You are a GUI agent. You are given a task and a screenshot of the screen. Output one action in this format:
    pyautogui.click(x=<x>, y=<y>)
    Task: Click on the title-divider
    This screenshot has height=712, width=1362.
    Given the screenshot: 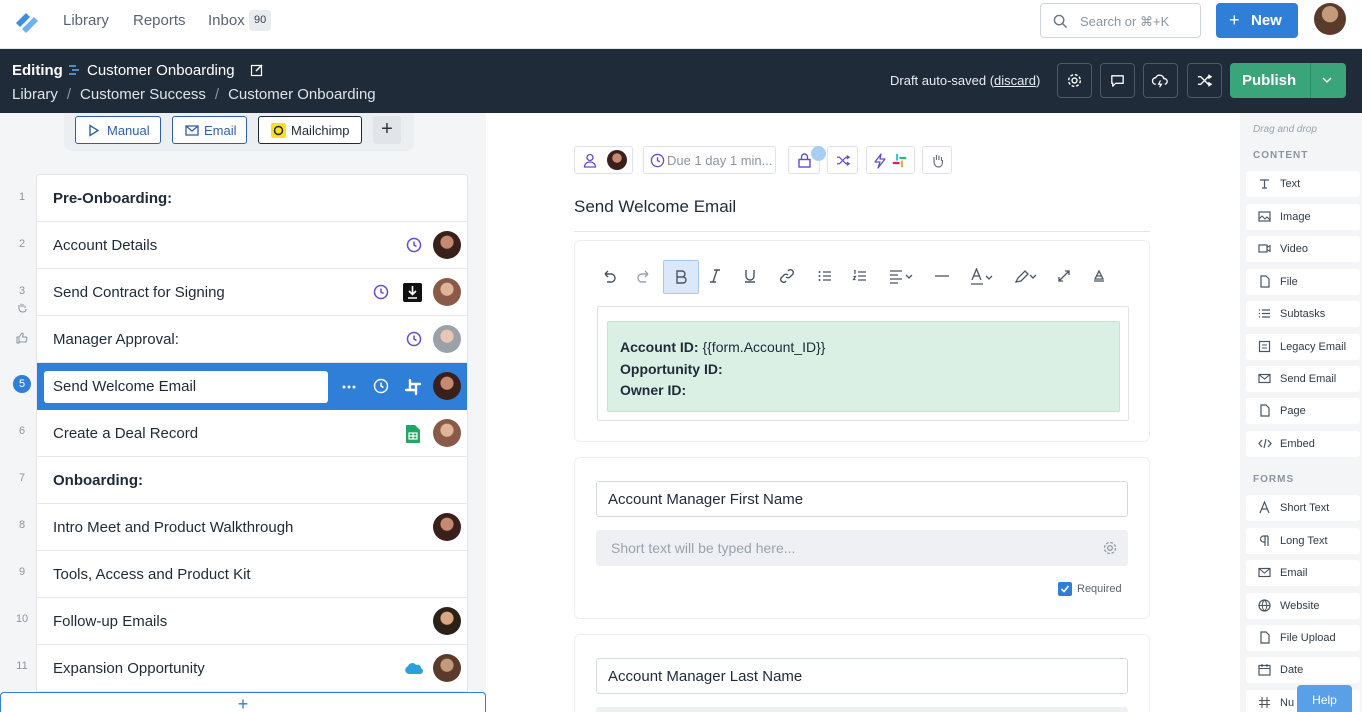 What is the action you would take?
    pyautogui.click(x=862, y=231)
    